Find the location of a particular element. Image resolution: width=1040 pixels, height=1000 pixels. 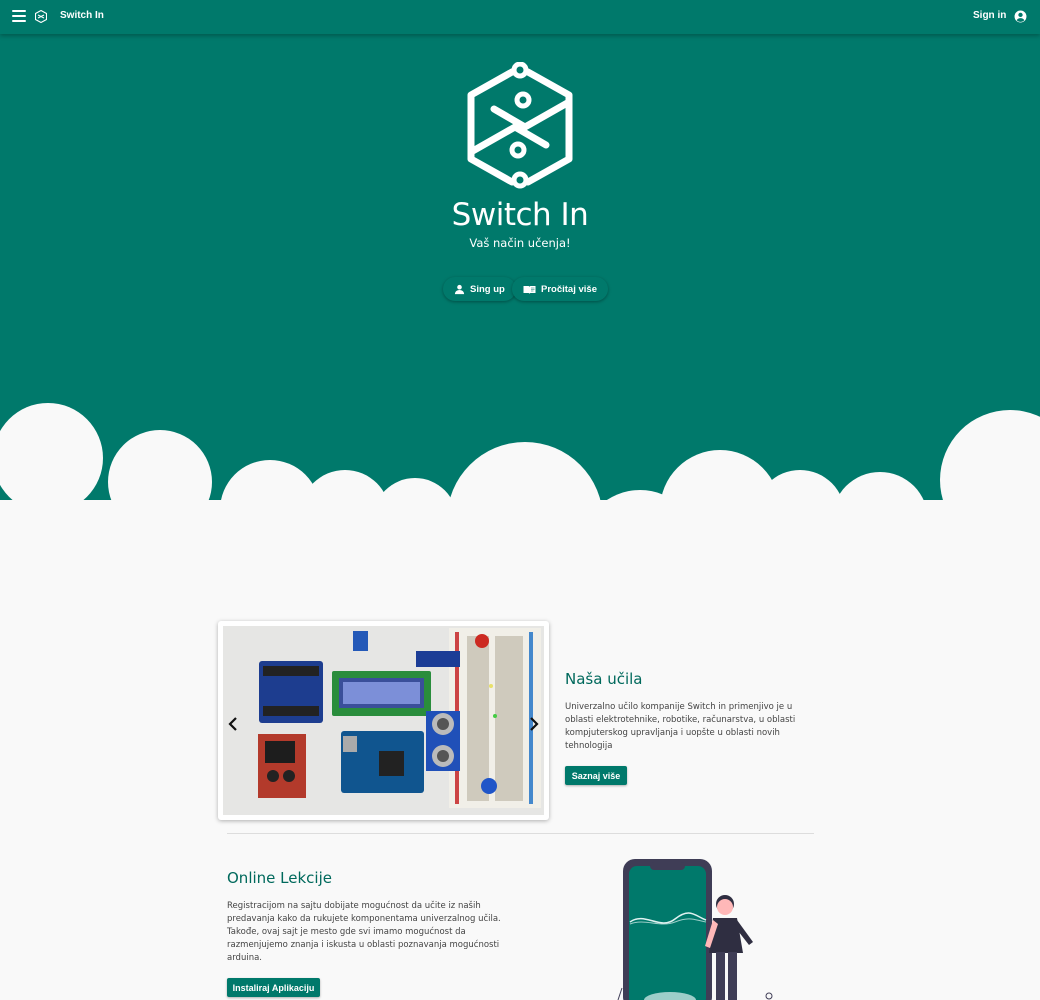

read-more-button: Pročitaj više is located at coordinates (560, 289).